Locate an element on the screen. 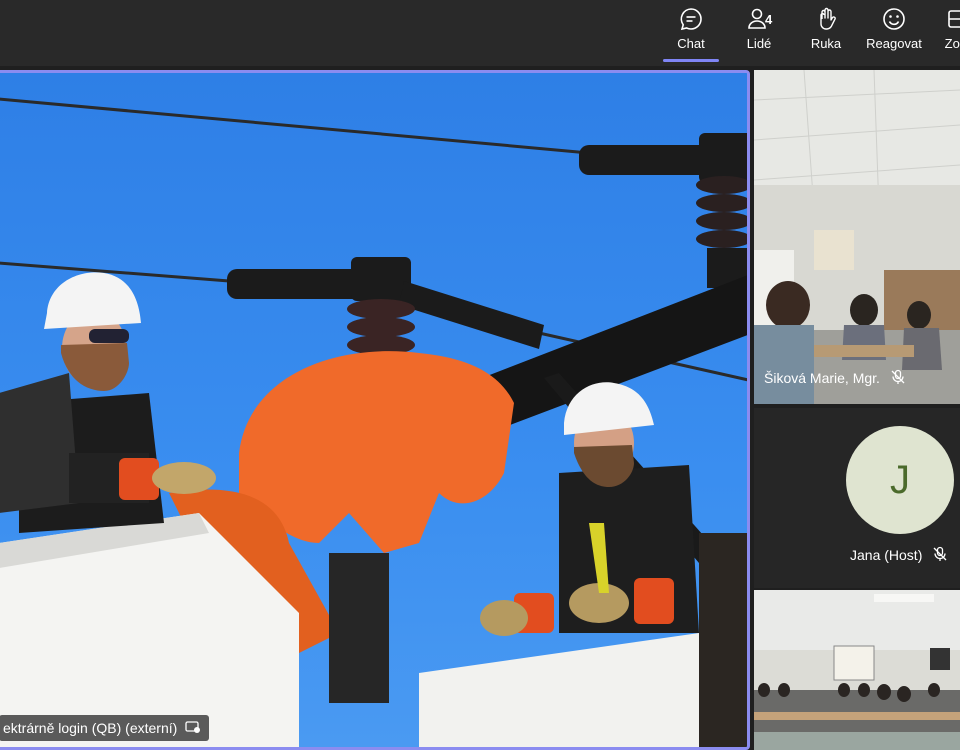  participant-name-tag-1: Šiková Marie, Mgr. is located at coordinates (835, 378).